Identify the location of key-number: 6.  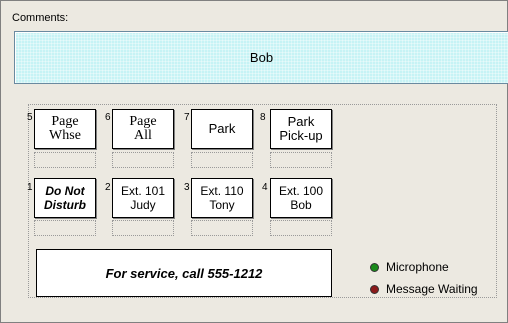
(108, 117).